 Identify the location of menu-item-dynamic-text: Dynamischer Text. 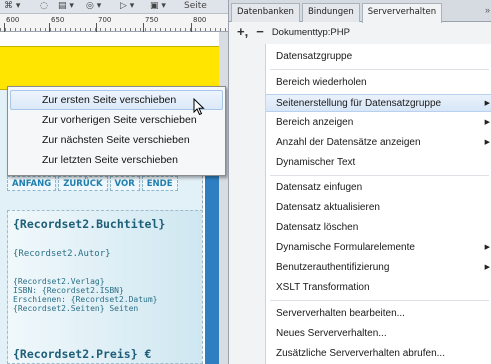
(378, 163).